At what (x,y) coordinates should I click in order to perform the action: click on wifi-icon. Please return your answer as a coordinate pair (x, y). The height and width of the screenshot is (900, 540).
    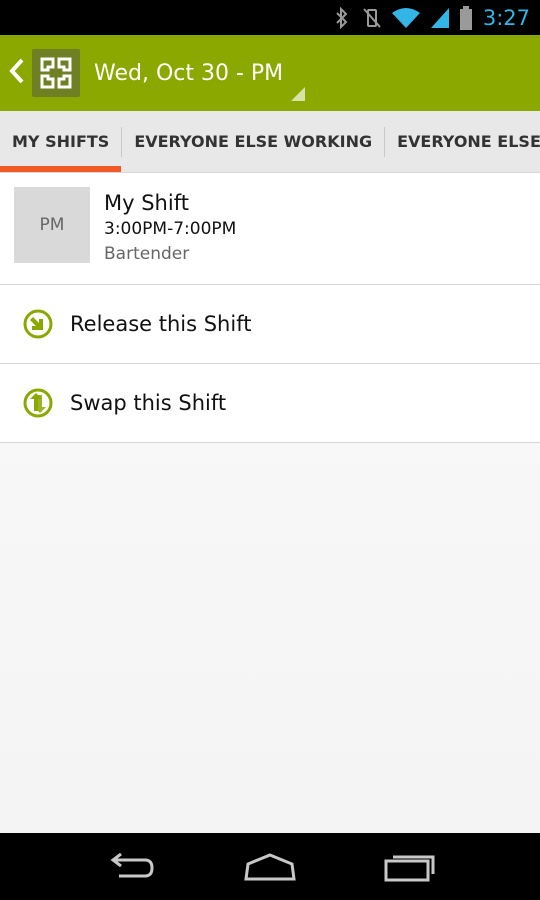
    Looking at the image, I should click on (406, 18).